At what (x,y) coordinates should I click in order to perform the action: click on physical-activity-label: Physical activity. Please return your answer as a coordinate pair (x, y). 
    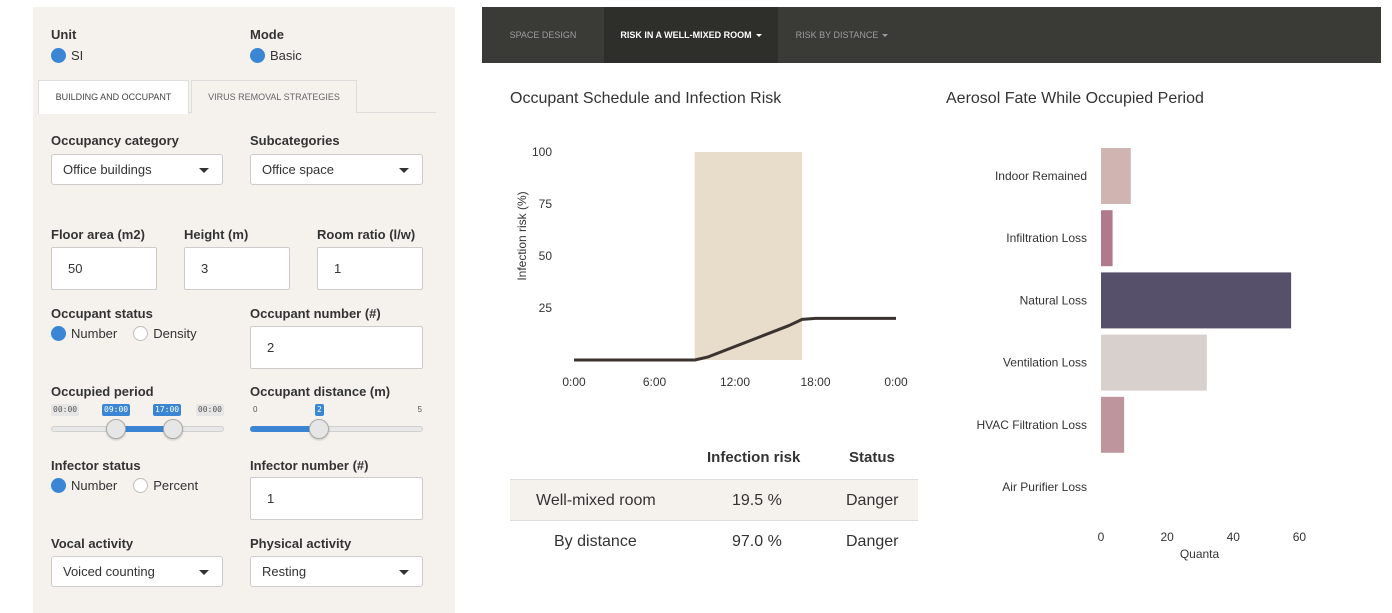
    Looking at the image, I should click on (301, 543).